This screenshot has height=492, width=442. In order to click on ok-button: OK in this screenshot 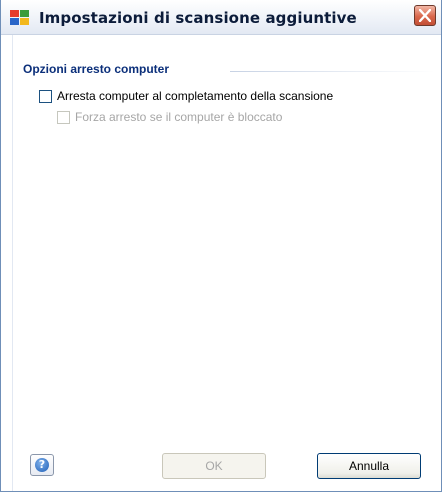, I will do `click(214, 466)`.